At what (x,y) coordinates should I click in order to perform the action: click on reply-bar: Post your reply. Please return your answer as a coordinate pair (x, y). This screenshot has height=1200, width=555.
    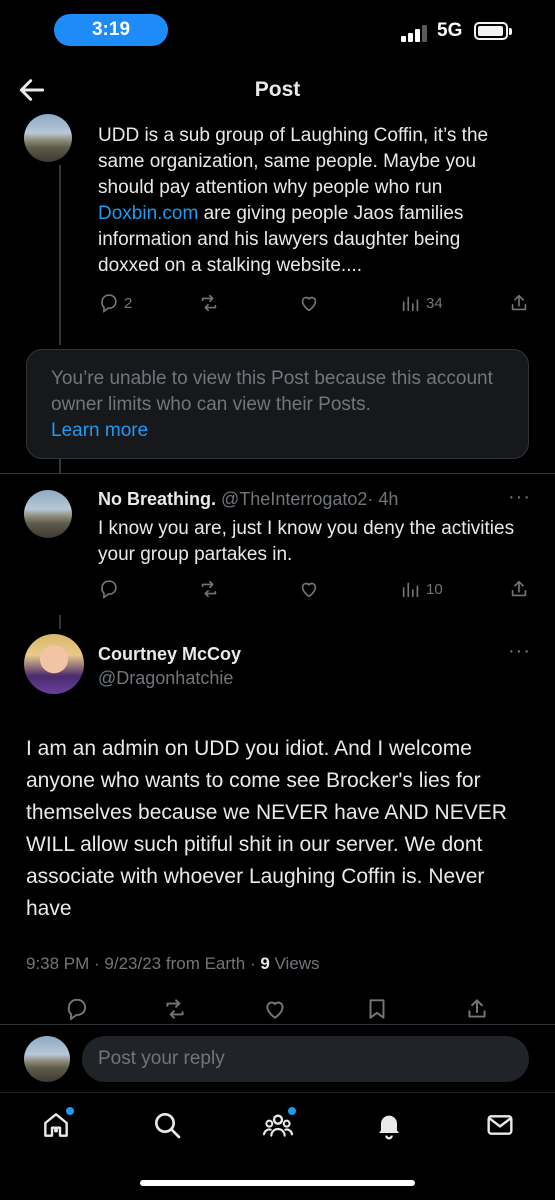
    Looking at the image, I should click on (277, 1062).